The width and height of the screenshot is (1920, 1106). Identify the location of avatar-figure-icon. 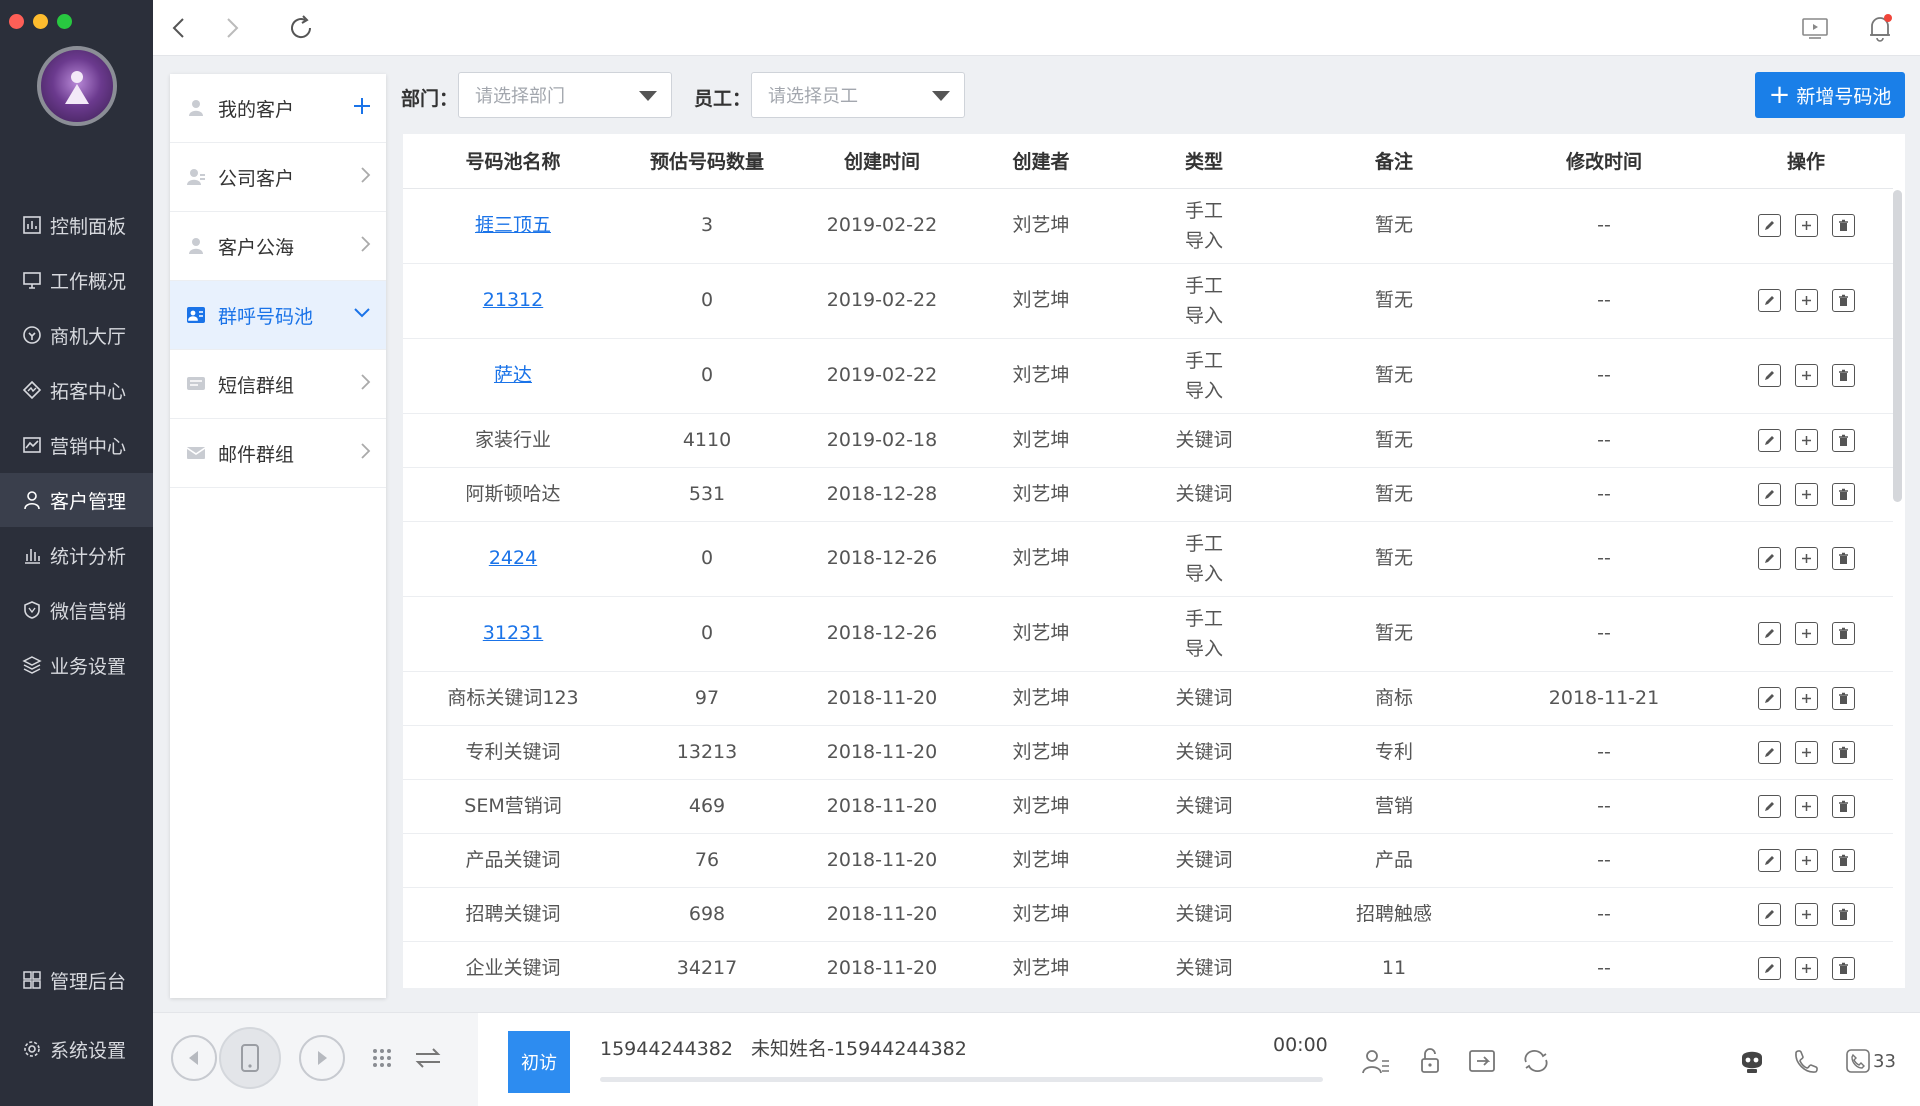
(77, 87).